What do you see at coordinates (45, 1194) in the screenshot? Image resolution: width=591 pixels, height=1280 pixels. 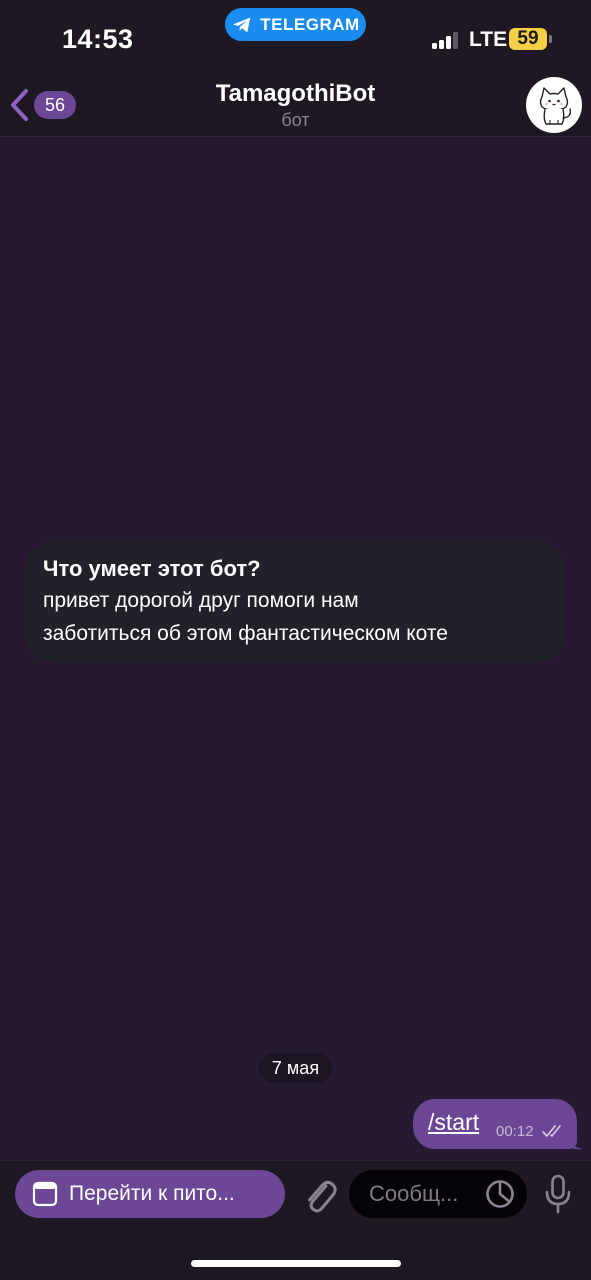 I see `web-app-icon` at bounding box center [45, 1194].